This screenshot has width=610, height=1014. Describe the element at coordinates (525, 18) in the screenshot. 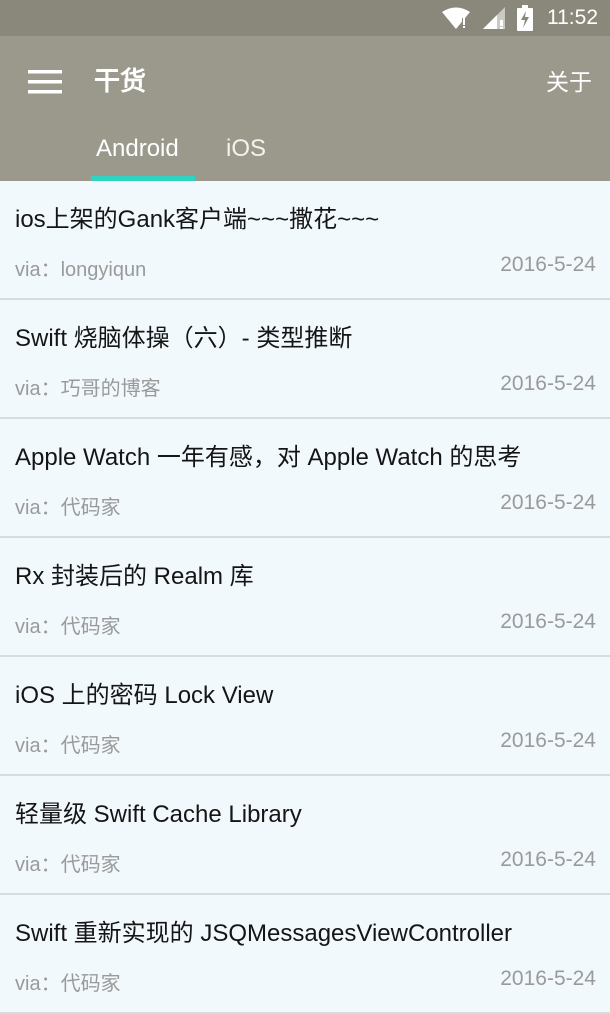

I see `battery-charging-icon` at that location.